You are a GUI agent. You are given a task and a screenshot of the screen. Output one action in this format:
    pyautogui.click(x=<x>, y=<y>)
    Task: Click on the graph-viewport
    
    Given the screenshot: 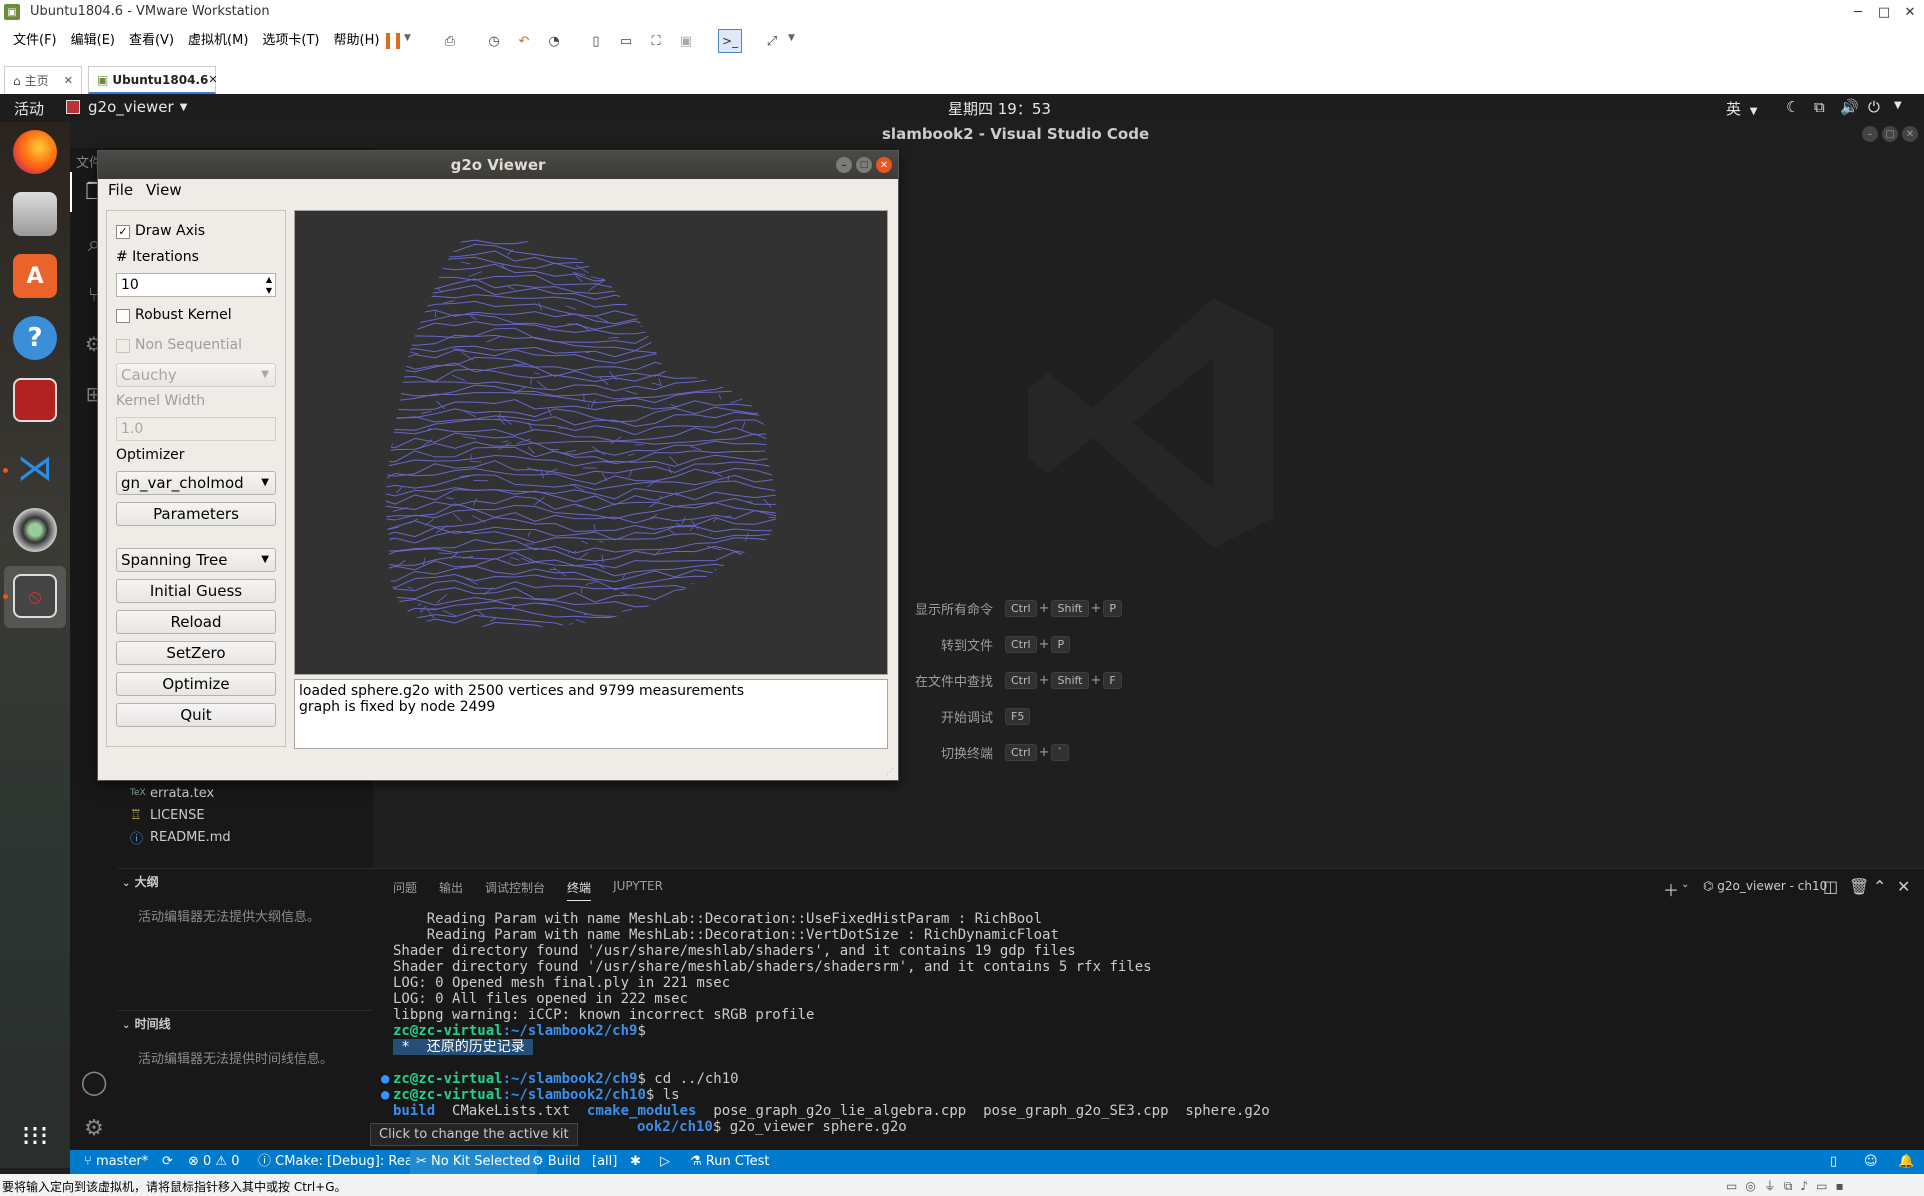 What is the action you would take?
    pyautogui.click(x=591, y=442)
    